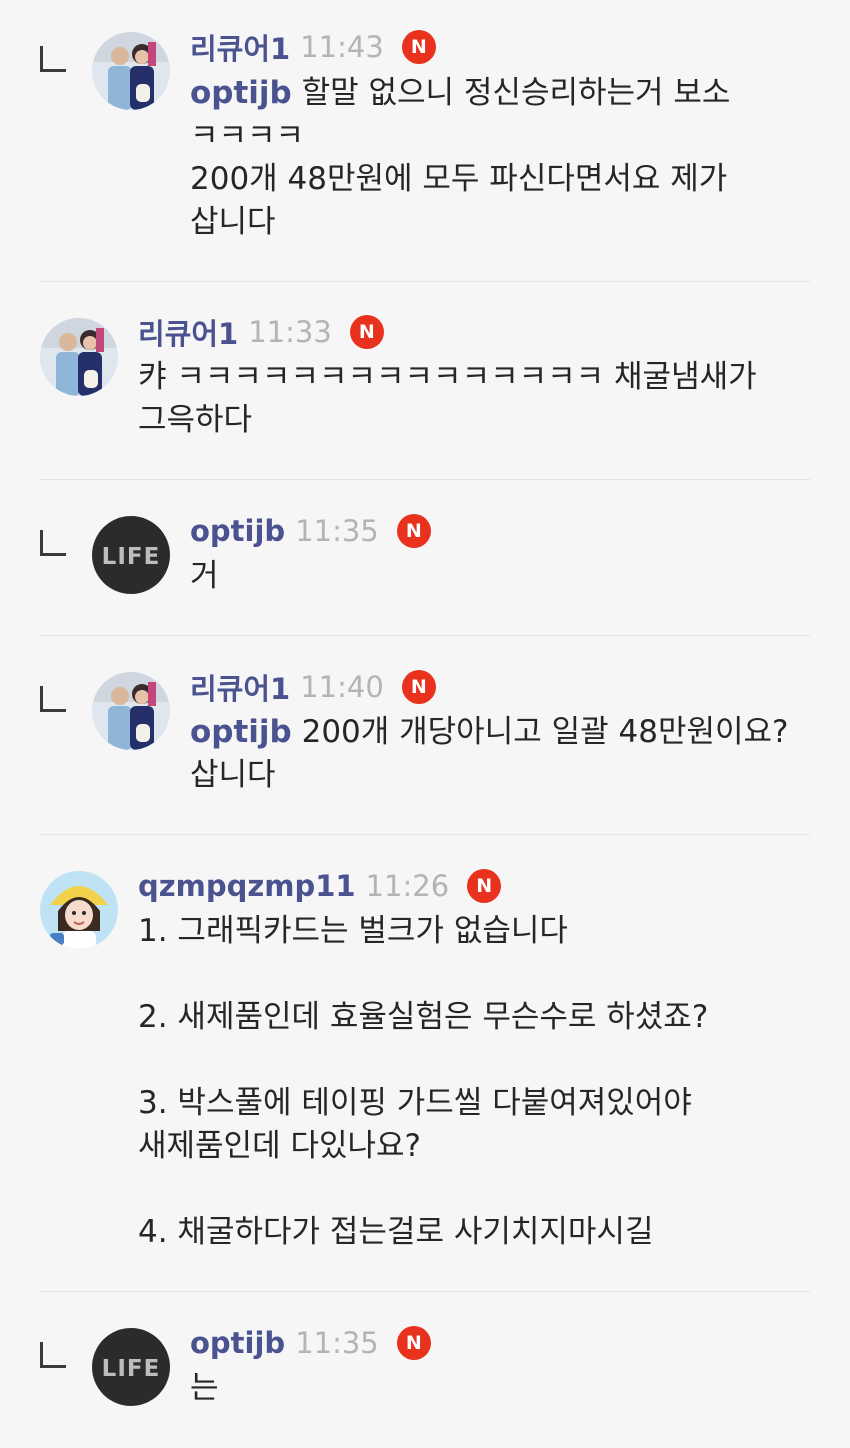 The image size is (850, 1448). I want to click on comment-text: 는, so click(204, 1388).